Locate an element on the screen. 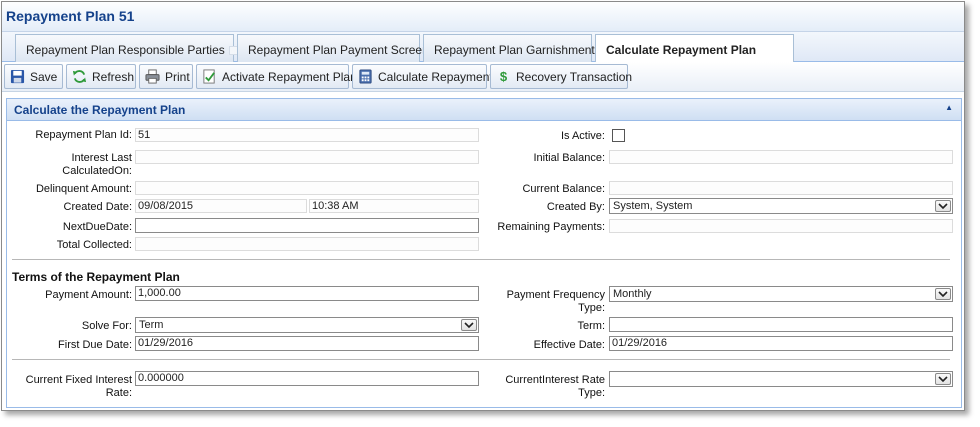 This screenshot has width=980, height=427. created-by-label: Created By: is located at coordinates (575, 207).